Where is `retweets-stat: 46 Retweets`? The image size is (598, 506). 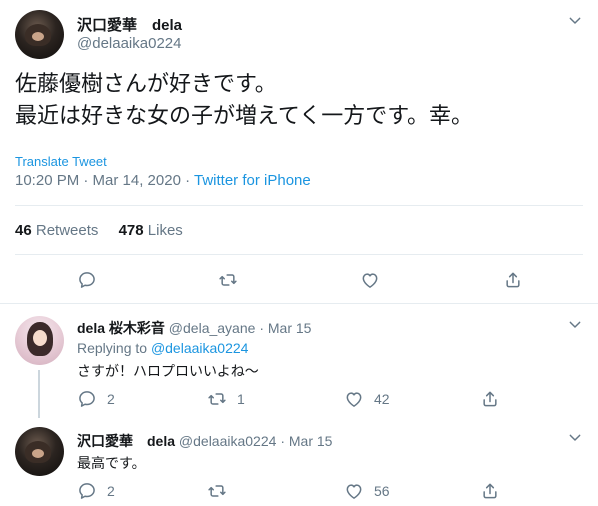 retweets-stat: 46 Retweets is located at coordinates (56, 230).